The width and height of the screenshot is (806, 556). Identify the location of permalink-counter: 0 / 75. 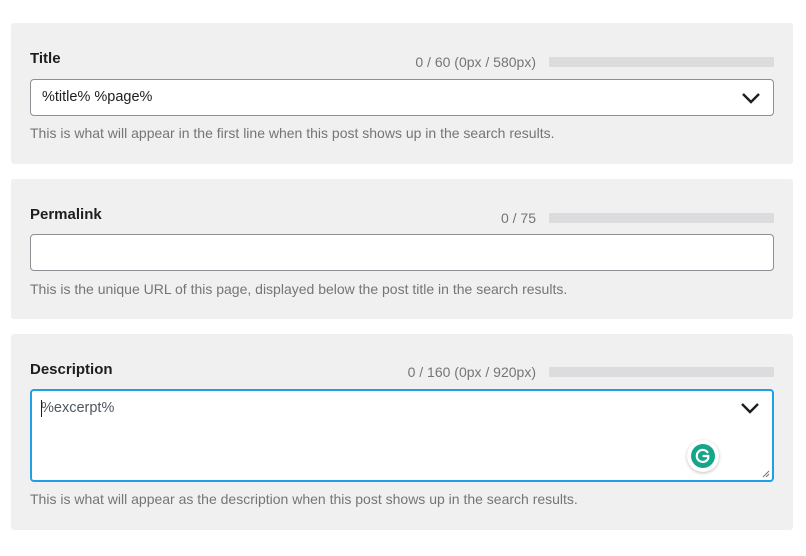
(518, 218).